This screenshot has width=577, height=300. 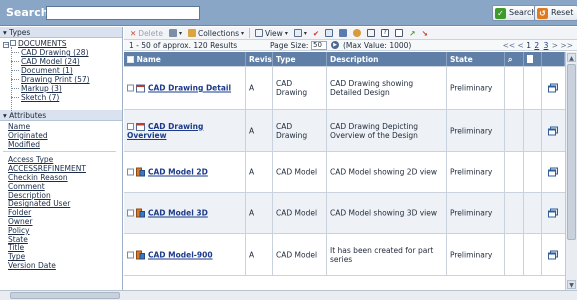 I want to click on export-menu-button: ▾, so click(x=175, y=33).